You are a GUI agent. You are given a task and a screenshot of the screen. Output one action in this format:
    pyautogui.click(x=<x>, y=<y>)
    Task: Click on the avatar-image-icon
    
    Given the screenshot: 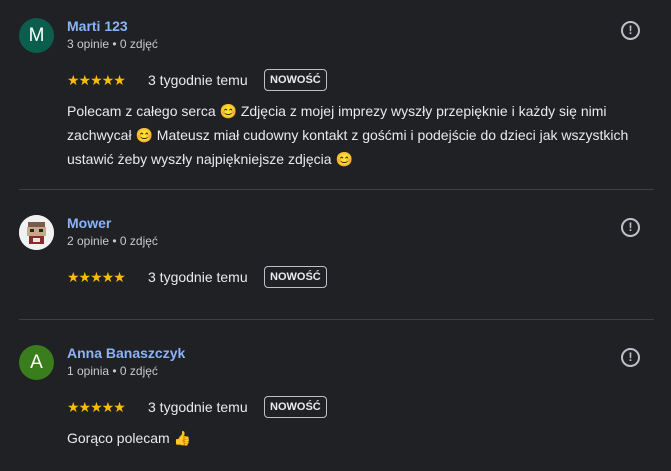 What is the action you would take?
    pyautogui.click(x=36, y=232)
    